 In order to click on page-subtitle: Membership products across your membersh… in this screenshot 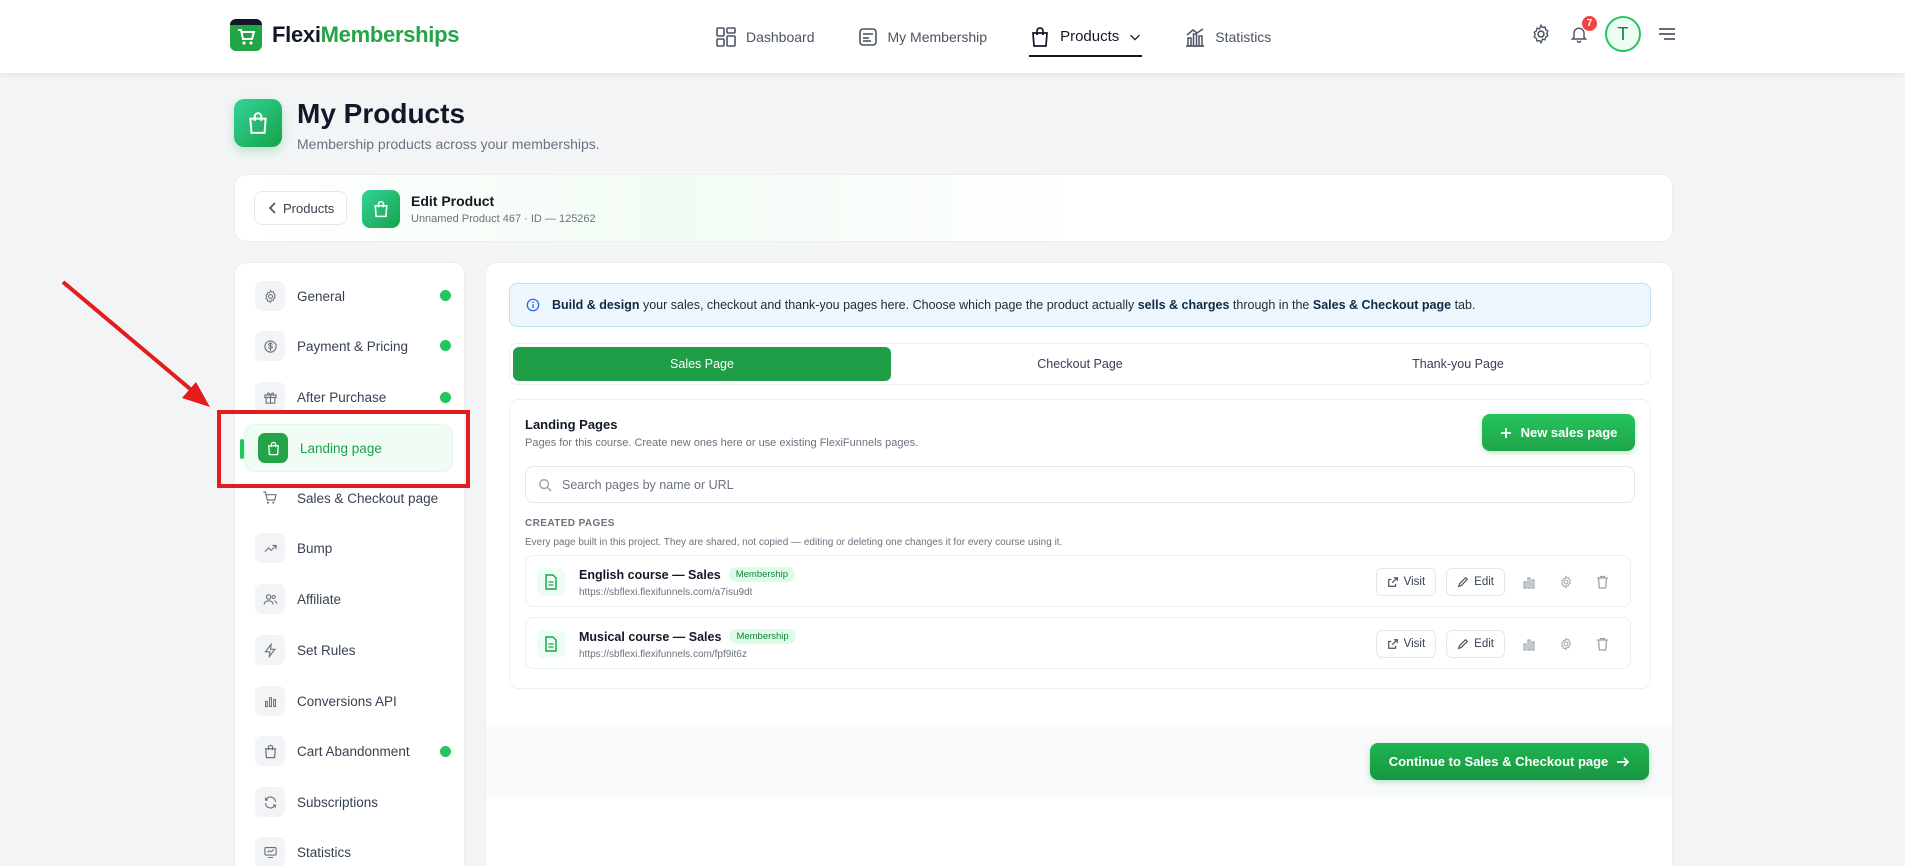, I will do `click(448, 144)`.